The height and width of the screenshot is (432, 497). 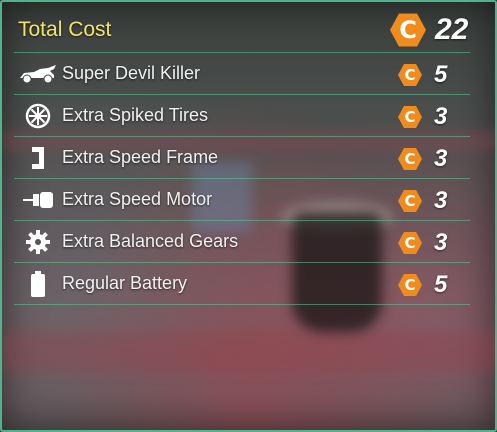 What do you see at coordinates (242, 158) in the screenshot?
I see `part-row-frame: Extra Speed Frame C 3` at bounding box center [242, 158].